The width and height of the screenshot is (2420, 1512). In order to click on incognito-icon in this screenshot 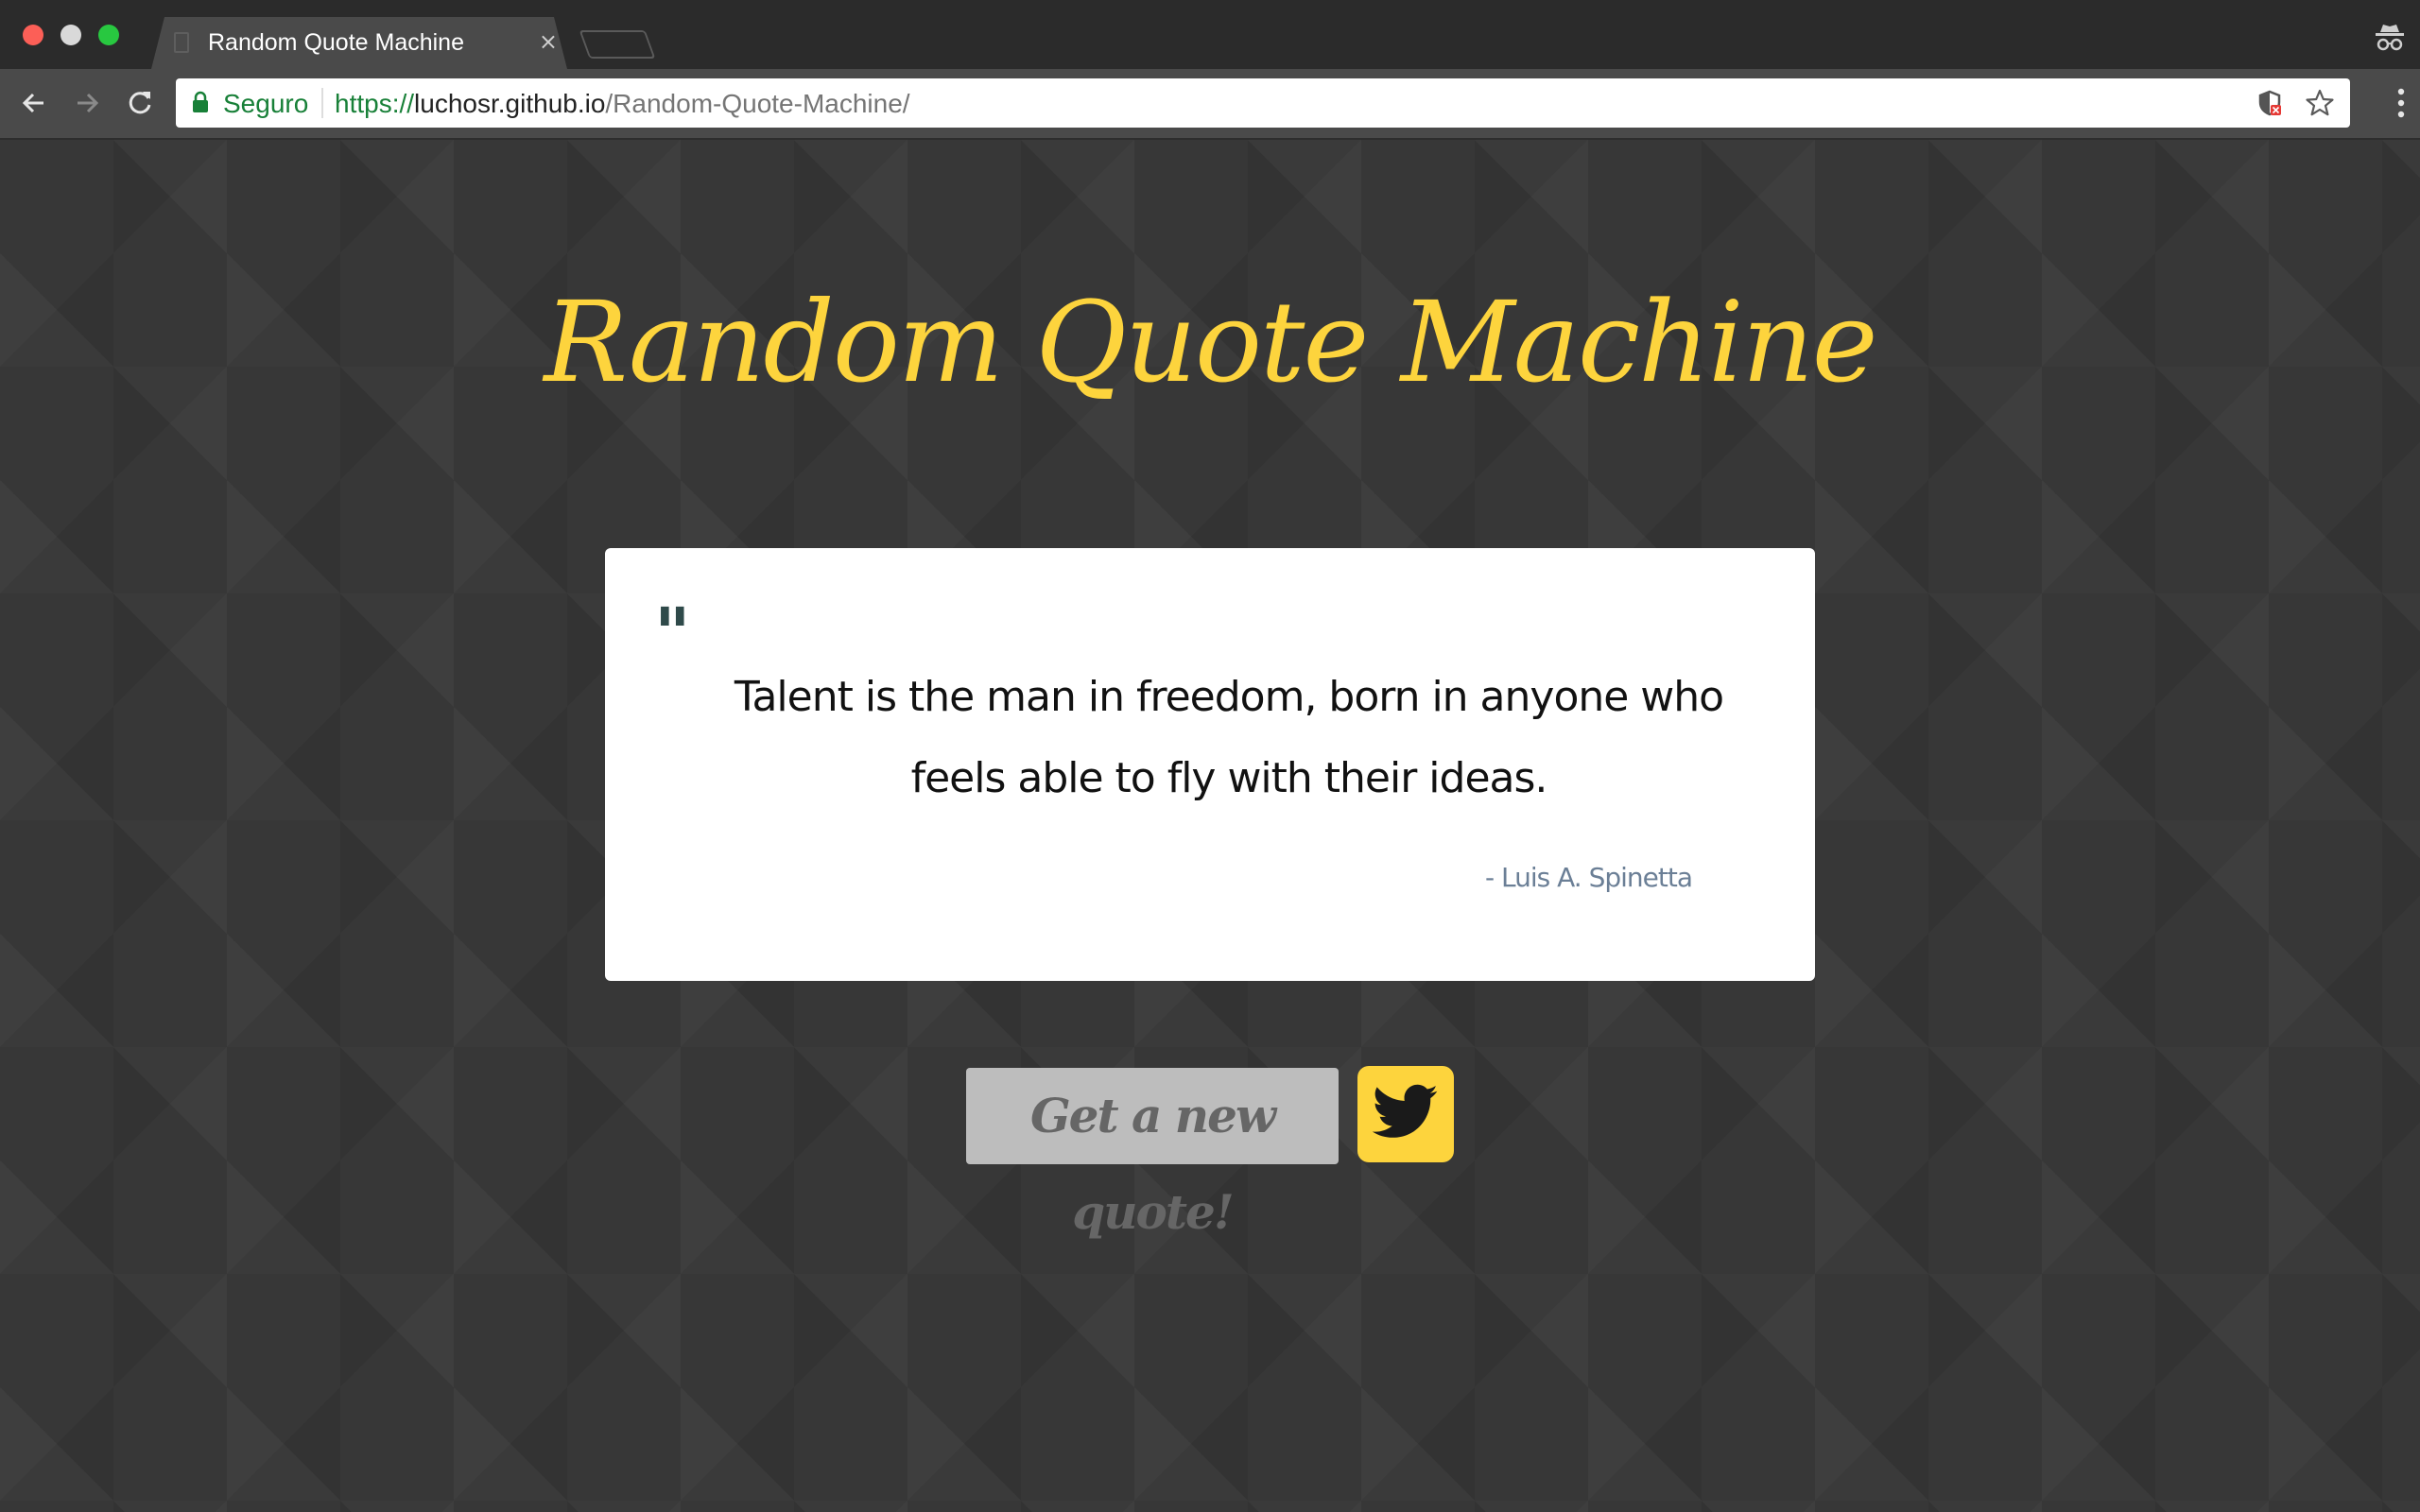, I will do `click(2390, 38)`.